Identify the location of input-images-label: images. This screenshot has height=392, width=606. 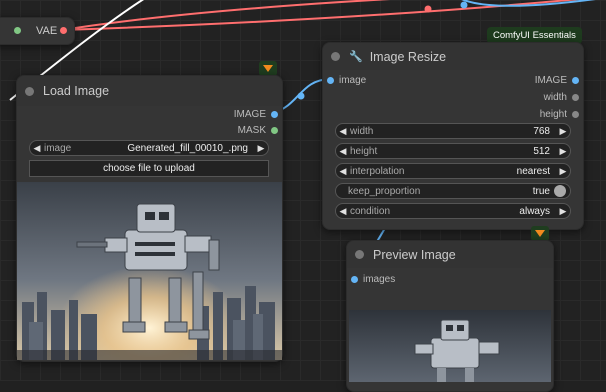
(379, 279).